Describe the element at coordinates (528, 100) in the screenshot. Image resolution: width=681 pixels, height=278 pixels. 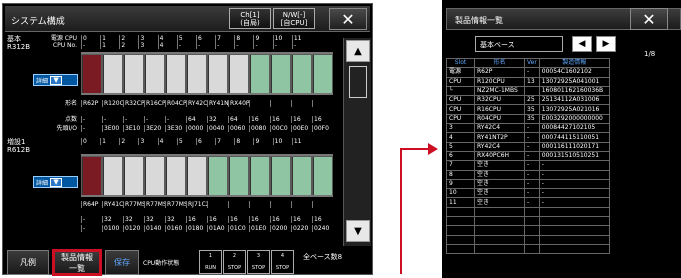
I see `table-row: CPU R32CPU 25 25134112A031006` at that location.